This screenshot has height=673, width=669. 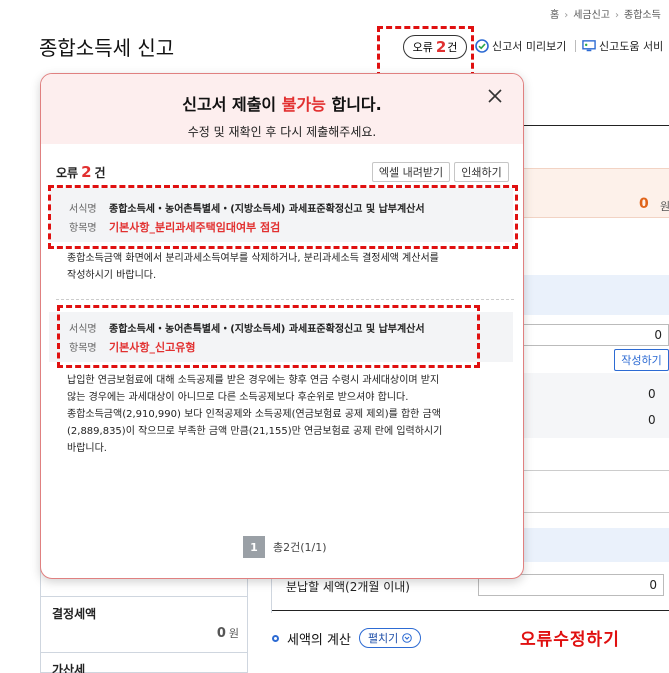 I want to click on write-button: 작성하기, so click(x=641, y=360).